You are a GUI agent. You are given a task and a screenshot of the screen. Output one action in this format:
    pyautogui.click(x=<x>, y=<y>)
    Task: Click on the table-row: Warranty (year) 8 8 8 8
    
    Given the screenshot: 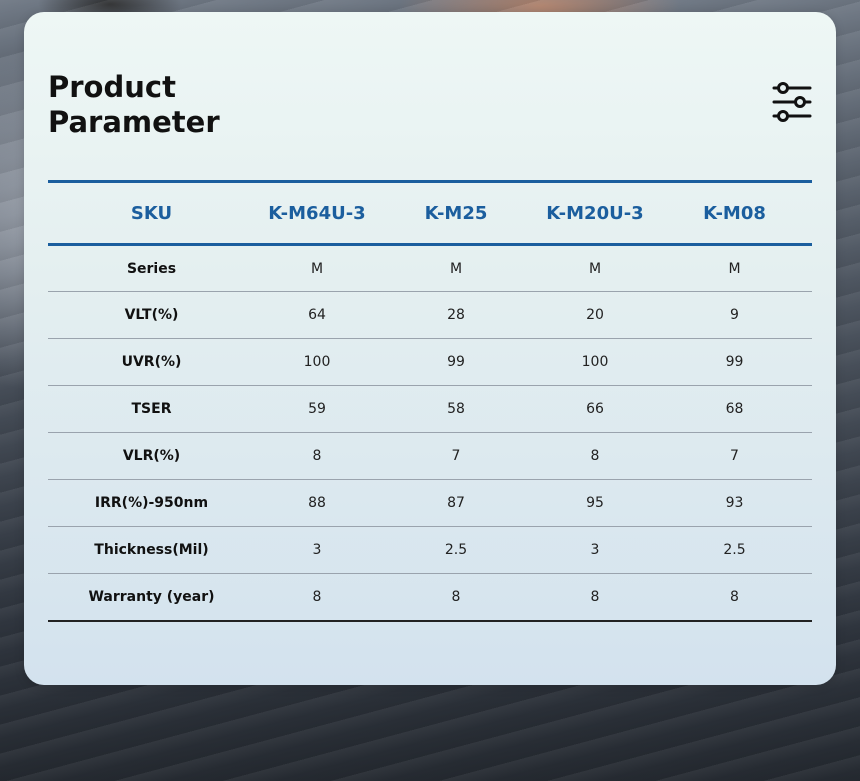 What is the action you would take?
    pyautogui.click(x=430, y=597)
    